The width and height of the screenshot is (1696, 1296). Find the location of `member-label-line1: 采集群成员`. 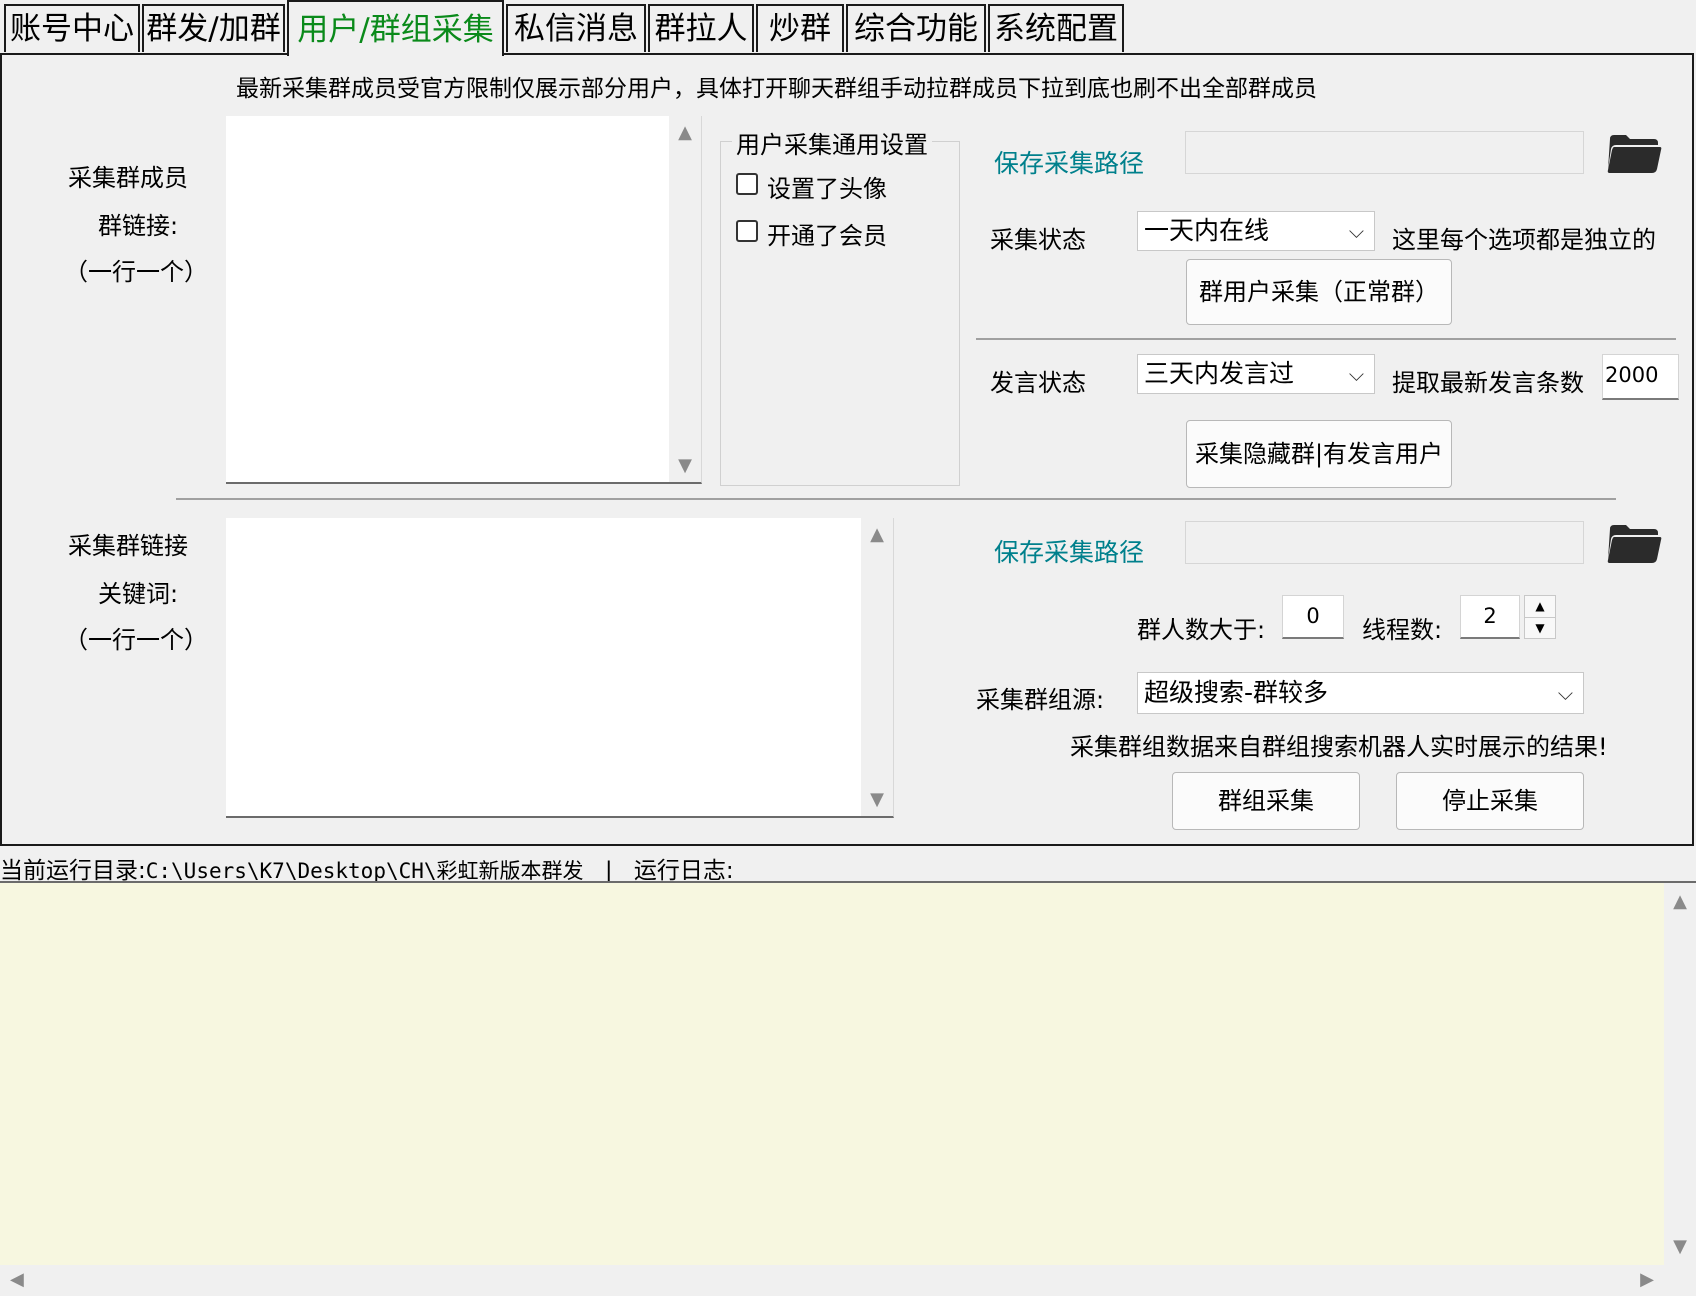

member-label-line1: 采集群成员 is located at coordinates (128, 178).